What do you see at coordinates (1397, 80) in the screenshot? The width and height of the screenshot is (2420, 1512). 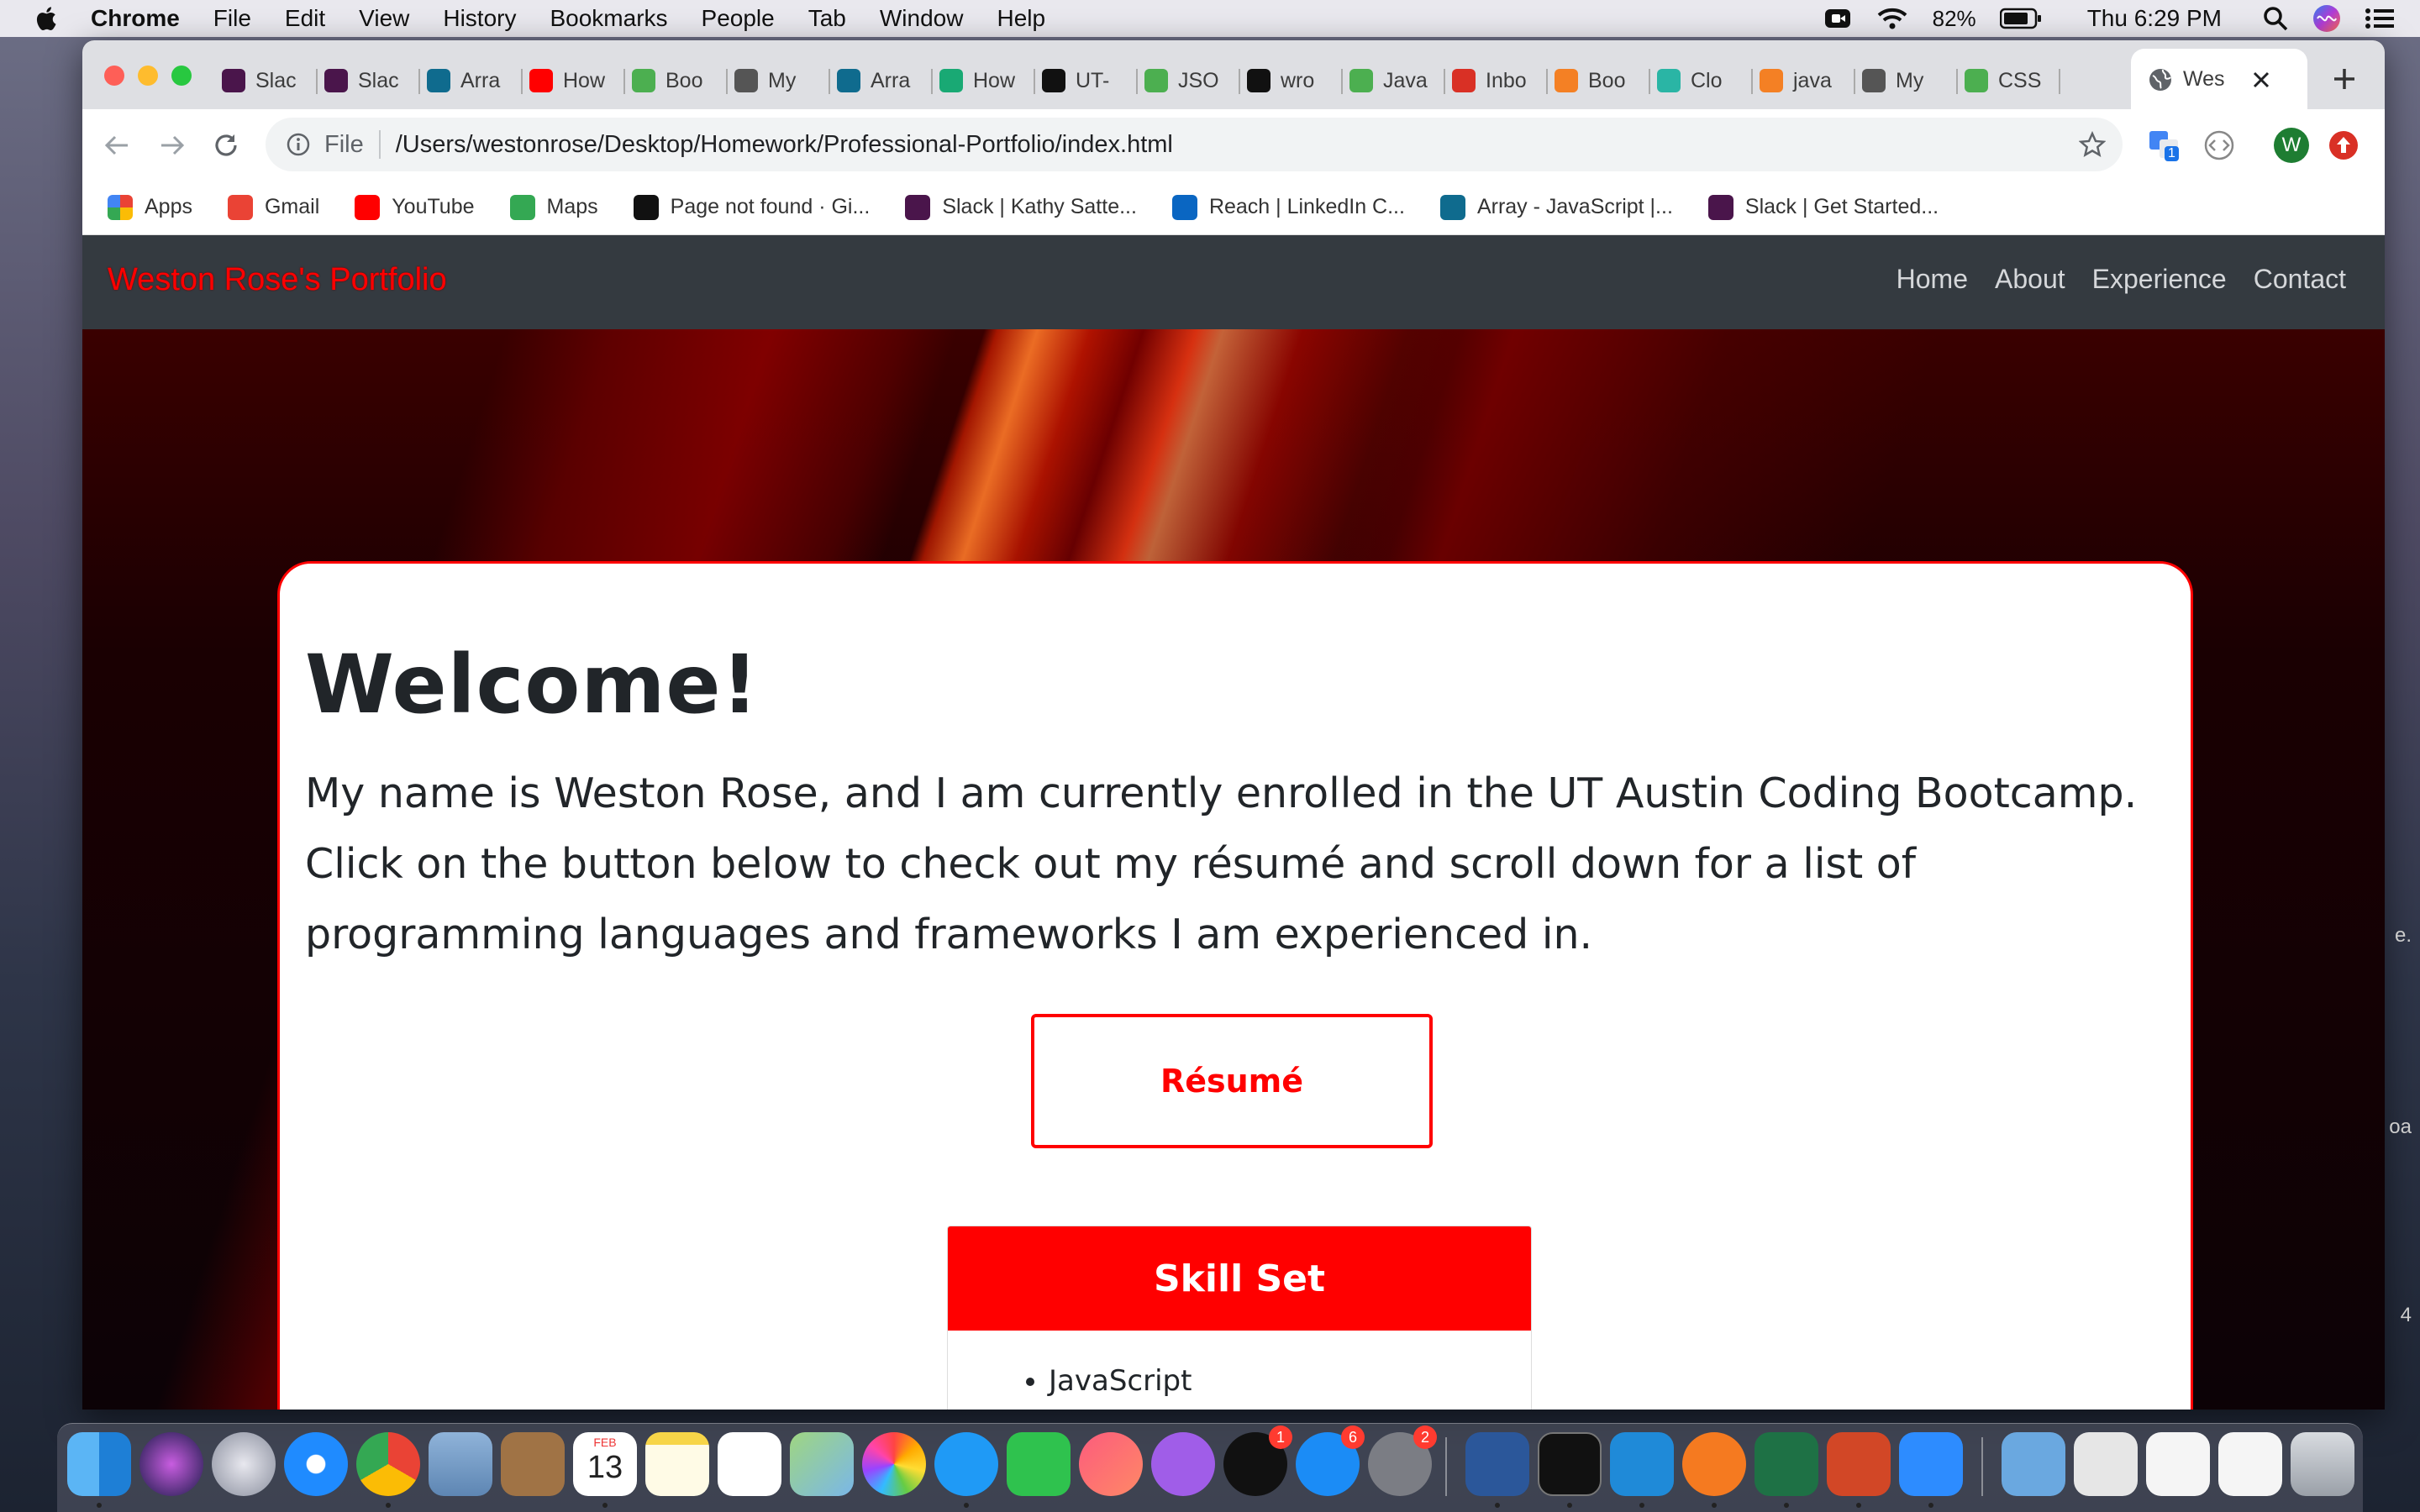 I see `tab: Java` at bounding box center [1397, 80].